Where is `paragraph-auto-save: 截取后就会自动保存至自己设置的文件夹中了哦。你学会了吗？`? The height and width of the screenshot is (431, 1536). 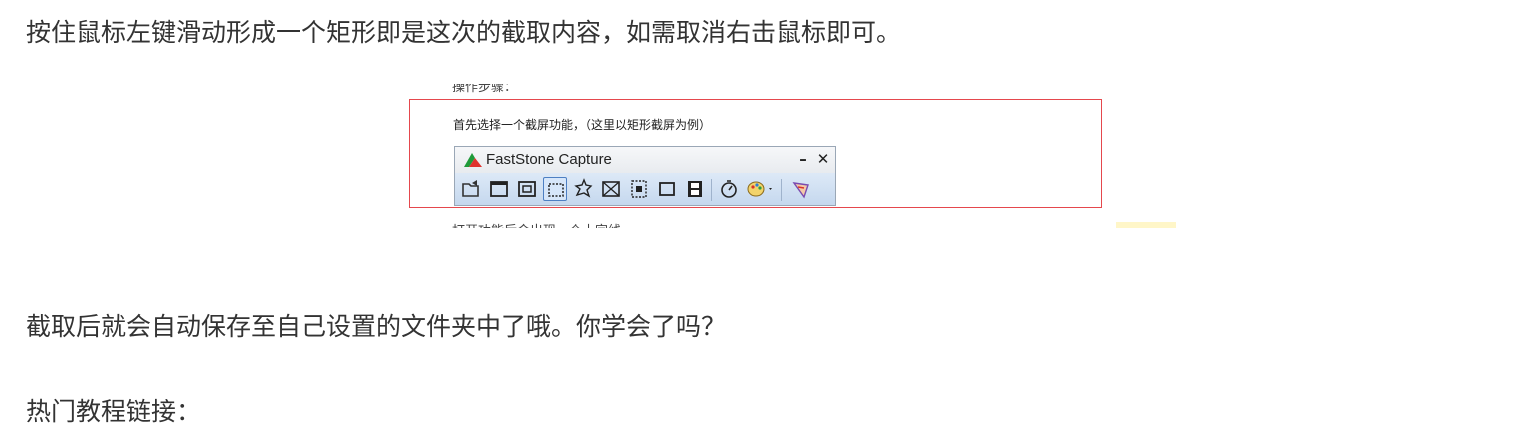
paragraph-auto-save: 截取后就会自动保存至自己设置的文件夹中了哦。你学会了吗？ is located at coordinates (376, 326).